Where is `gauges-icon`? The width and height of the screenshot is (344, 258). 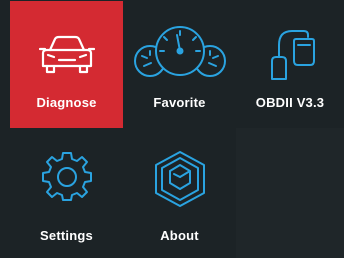
gauges-icon is located at coordinates (179, 51).